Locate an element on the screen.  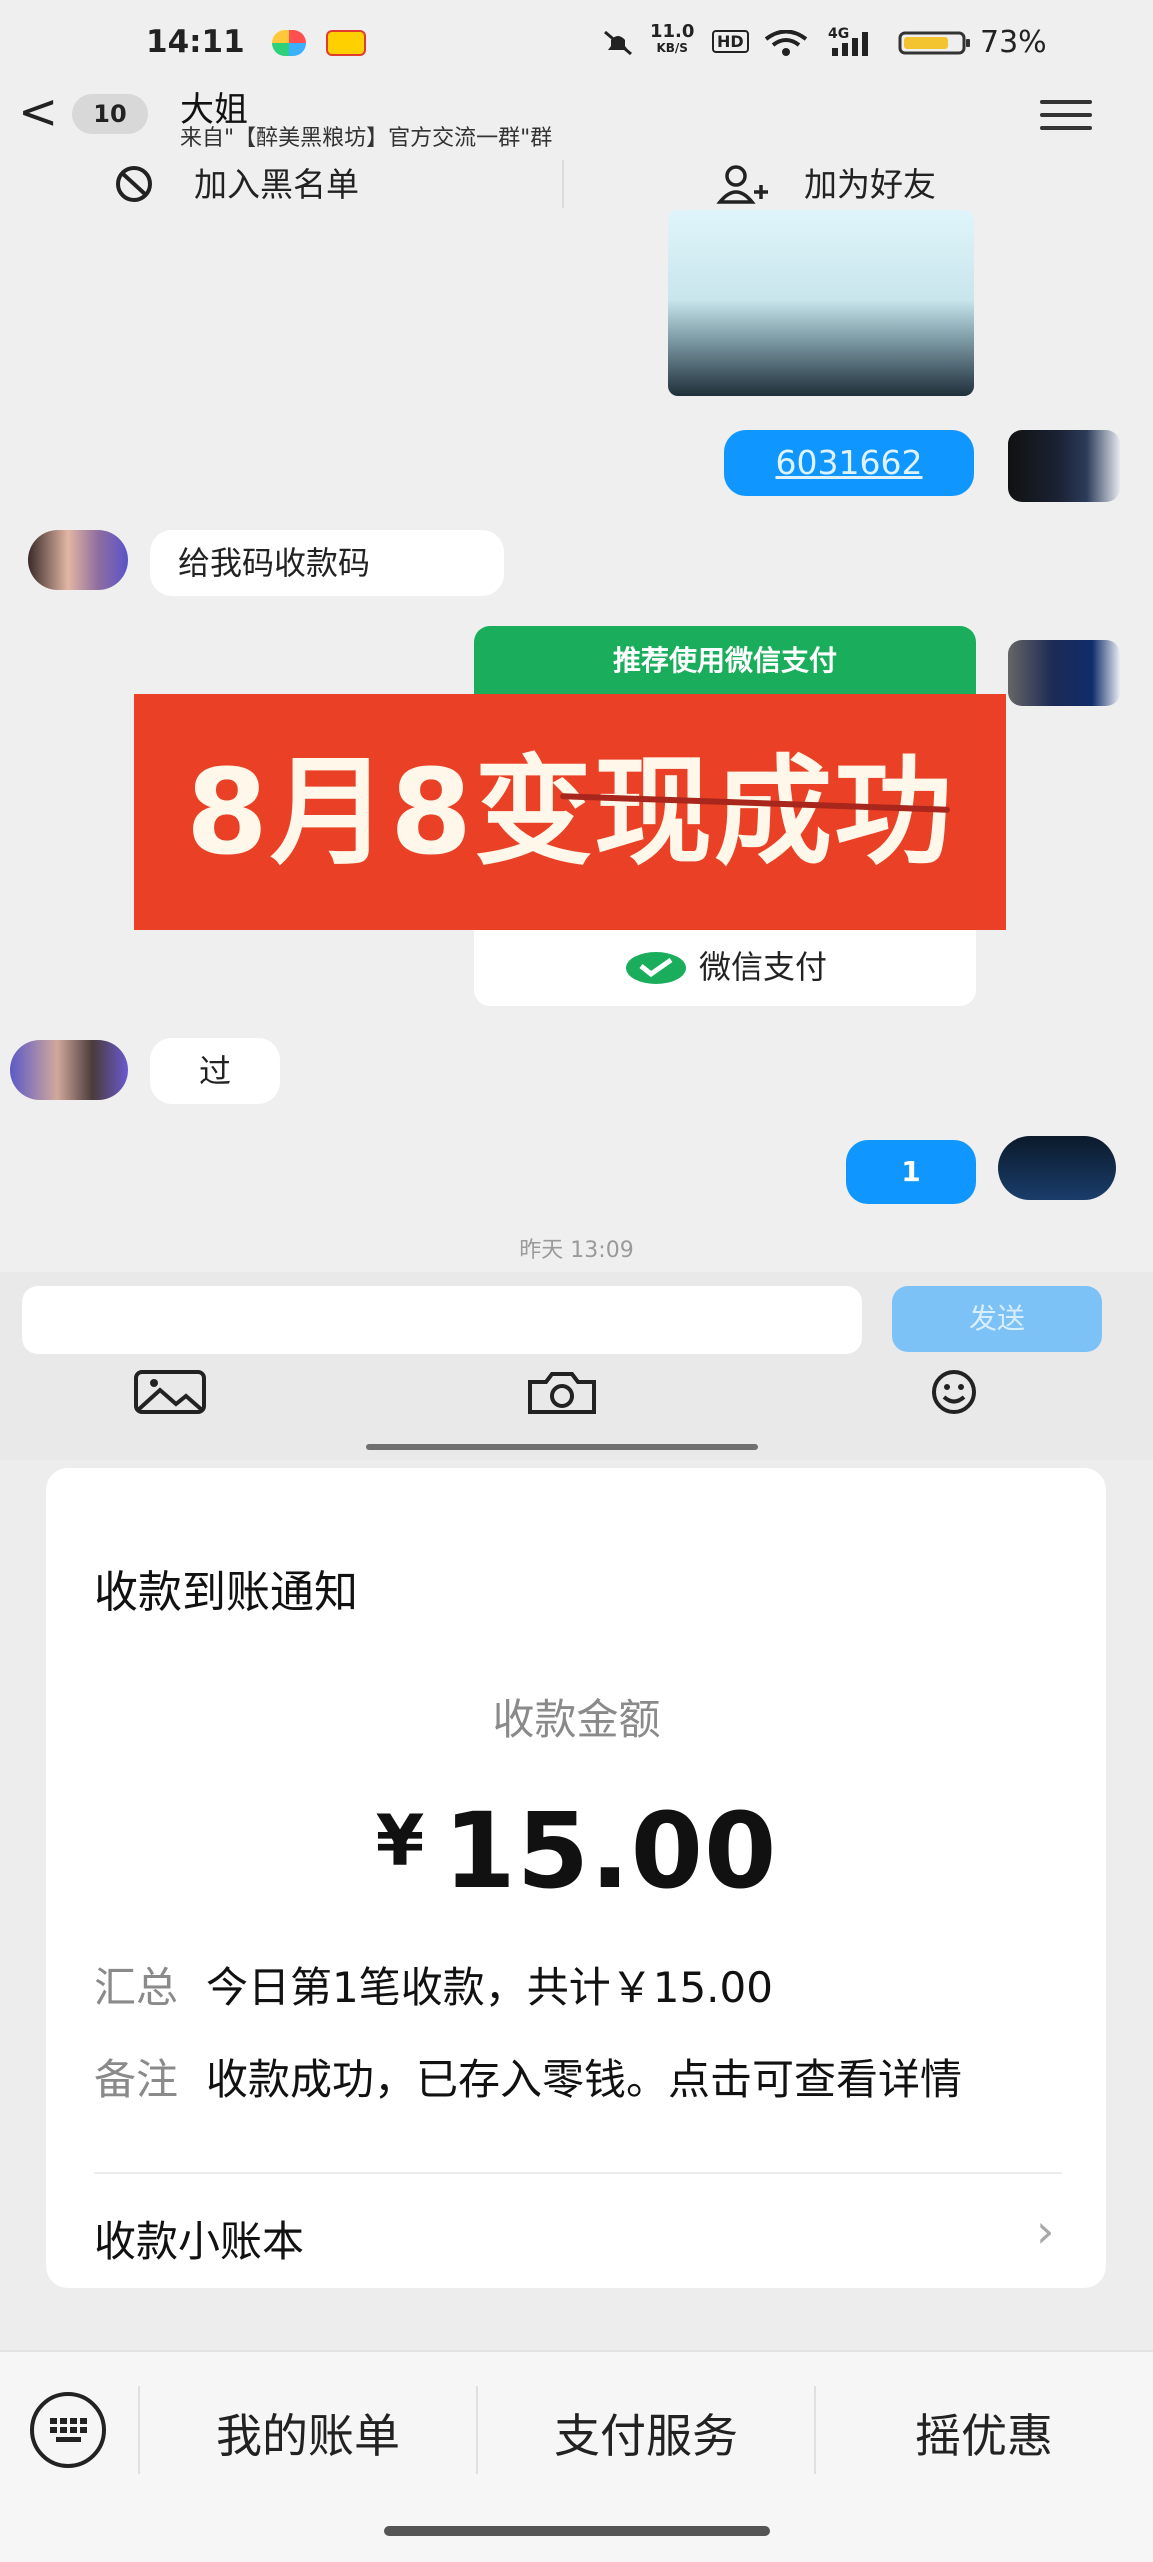
wechat-pay-icon is located at coordinates (655, 968).